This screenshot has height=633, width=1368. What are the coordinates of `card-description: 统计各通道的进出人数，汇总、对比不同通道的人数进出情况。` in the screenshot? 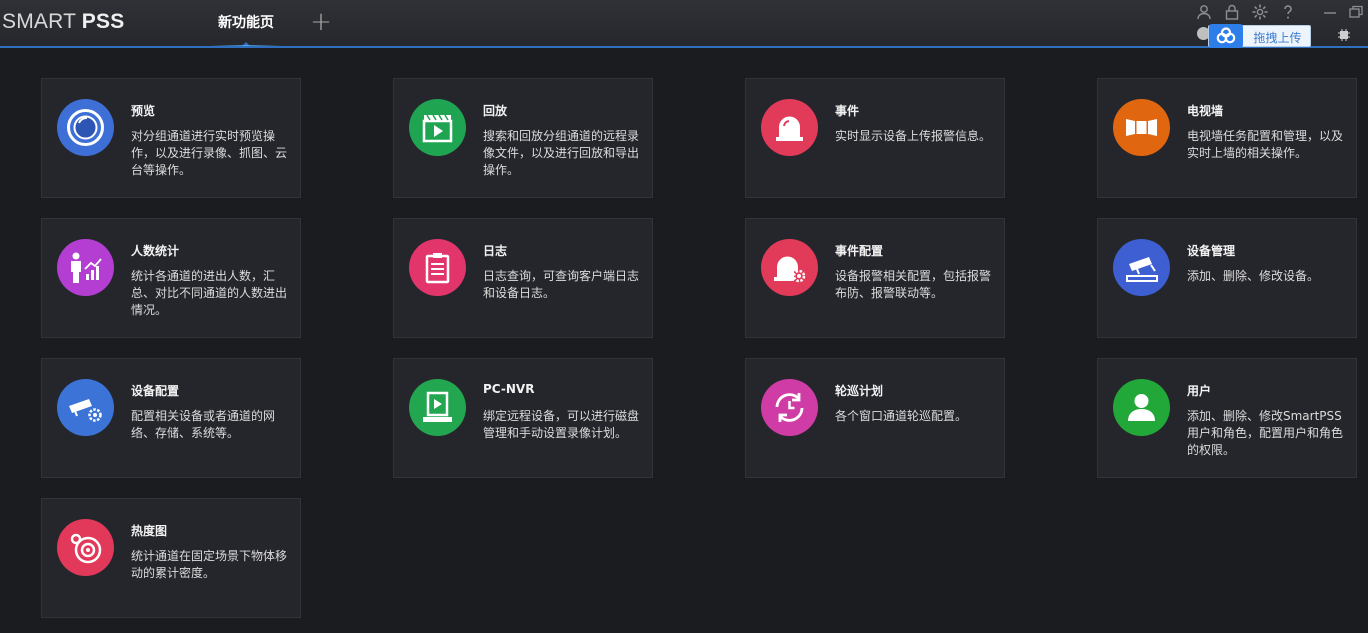 It's located at (209, 293).